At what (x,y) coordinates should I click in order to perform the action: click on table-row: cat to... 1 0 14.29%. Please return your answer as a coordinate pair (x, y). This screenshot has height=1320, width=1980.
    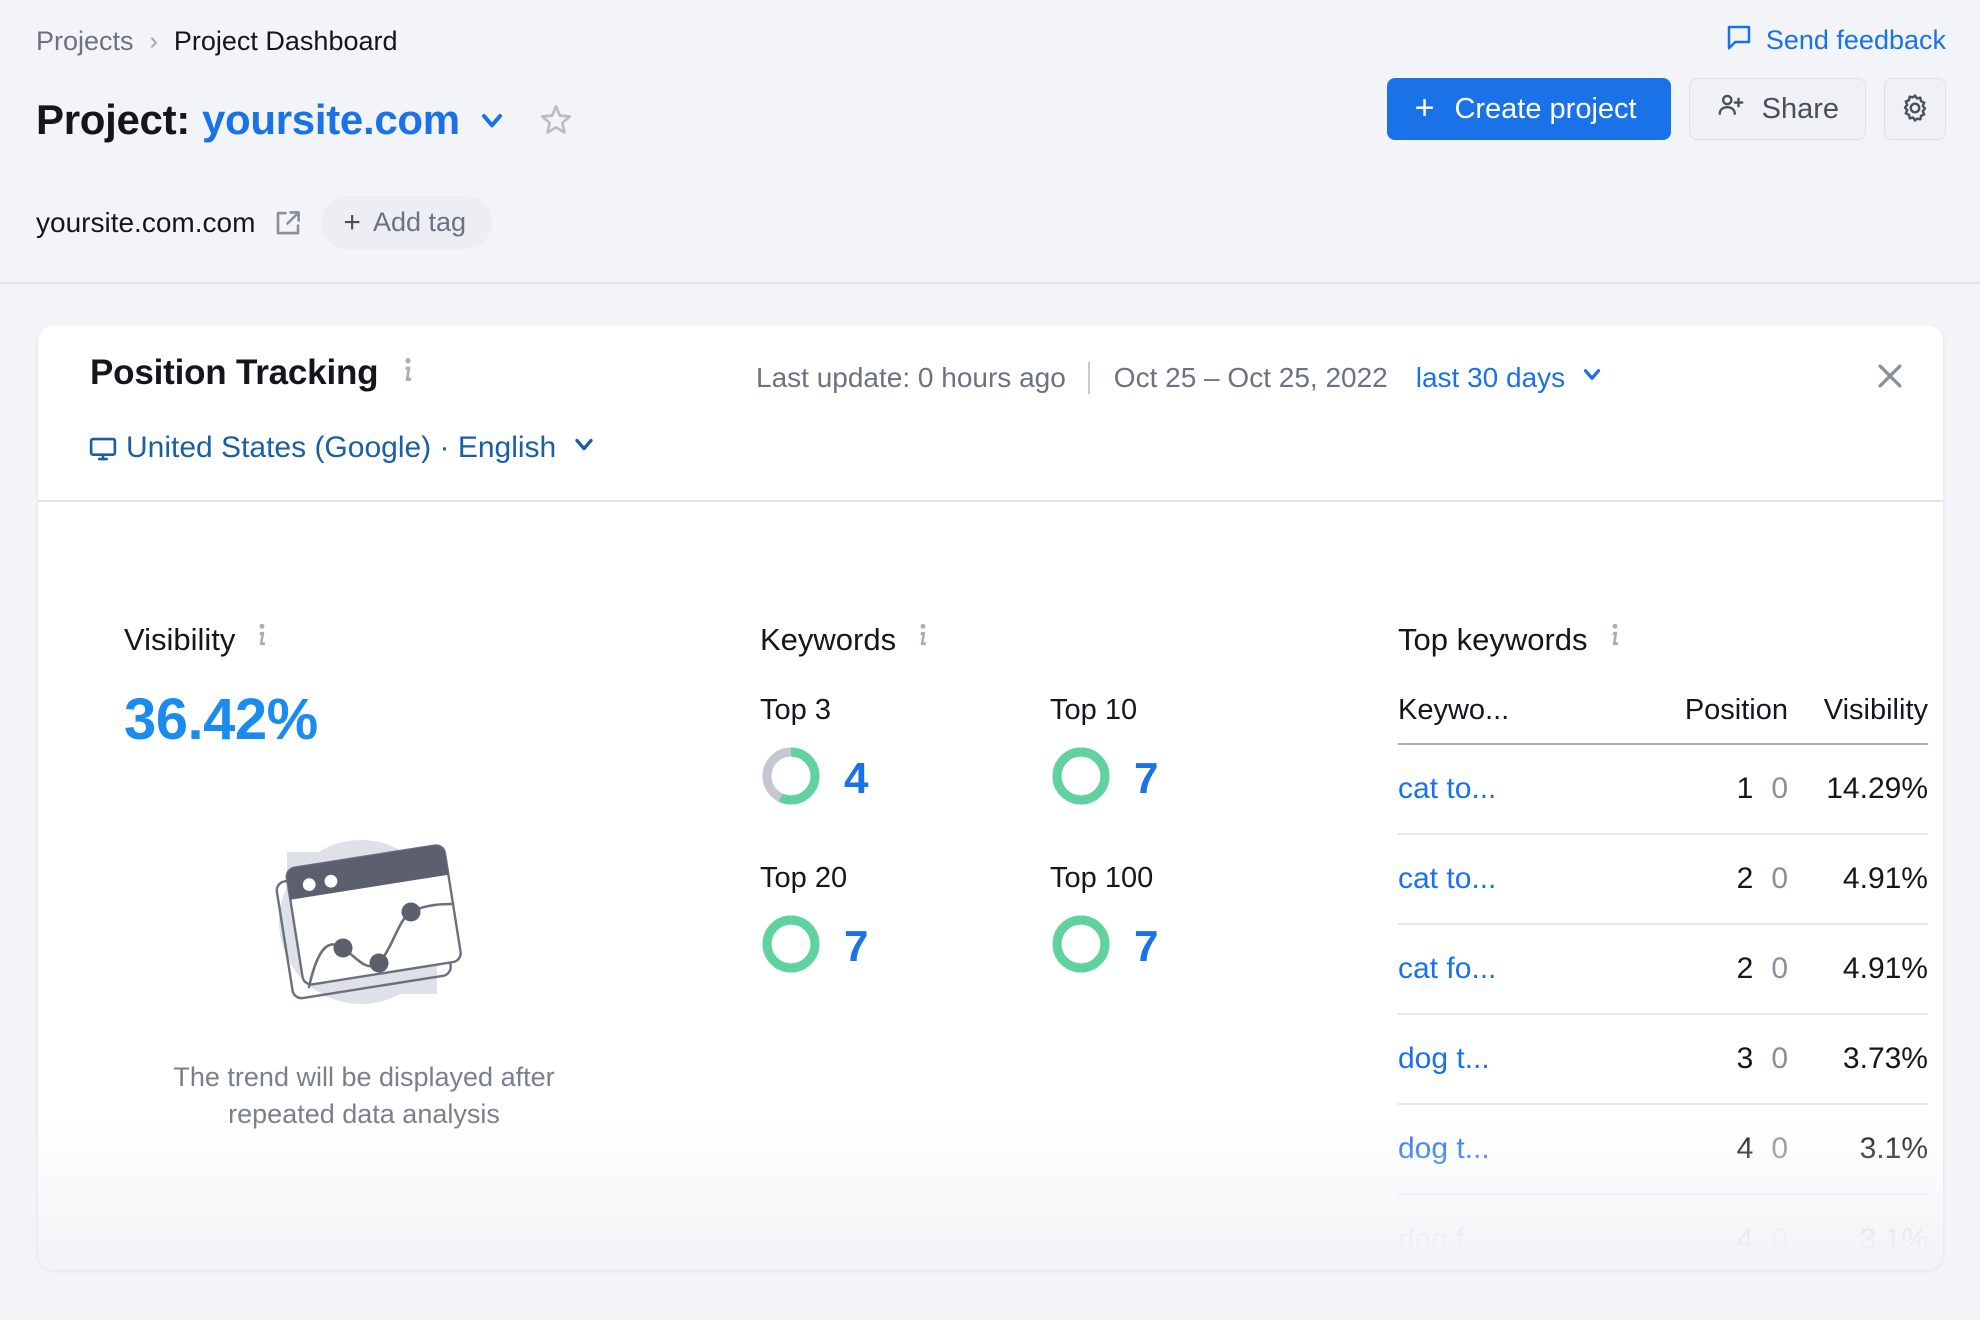
    Looking at the image, I should click on (1663, 790).